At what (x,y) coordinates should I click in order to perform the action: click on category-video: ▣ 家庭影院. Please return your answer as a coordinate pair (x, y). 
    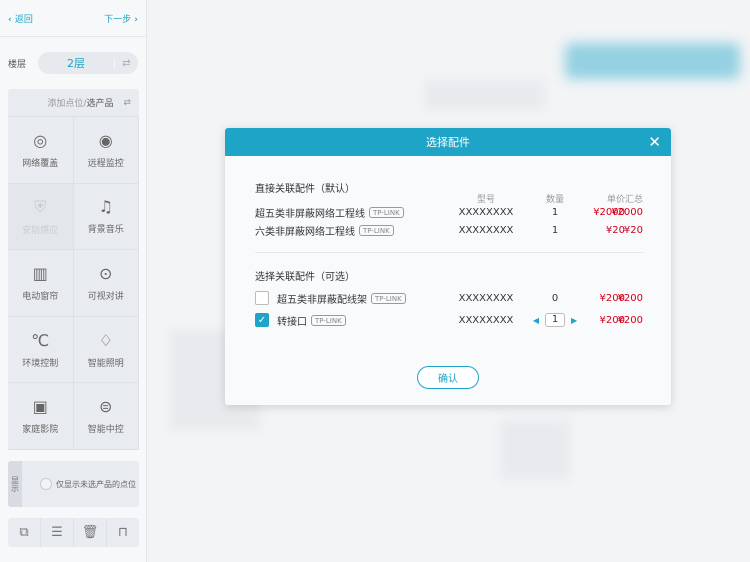
    Looking at the image, I should click on (41, 416).